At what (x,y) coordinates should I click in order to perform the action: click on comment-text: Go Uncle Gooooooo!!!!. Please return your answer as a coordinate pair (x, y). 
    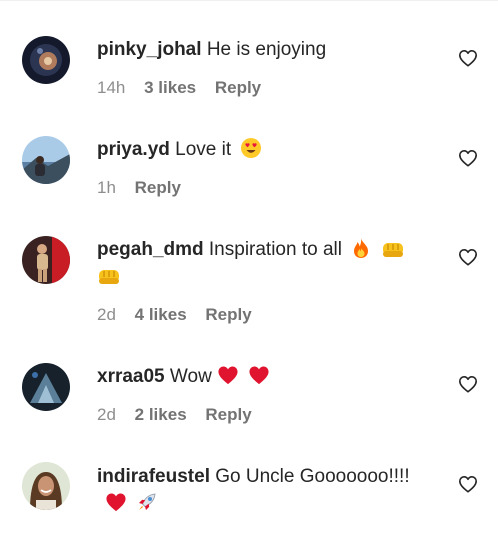
    Looking at the image, I should click on (312, 476).